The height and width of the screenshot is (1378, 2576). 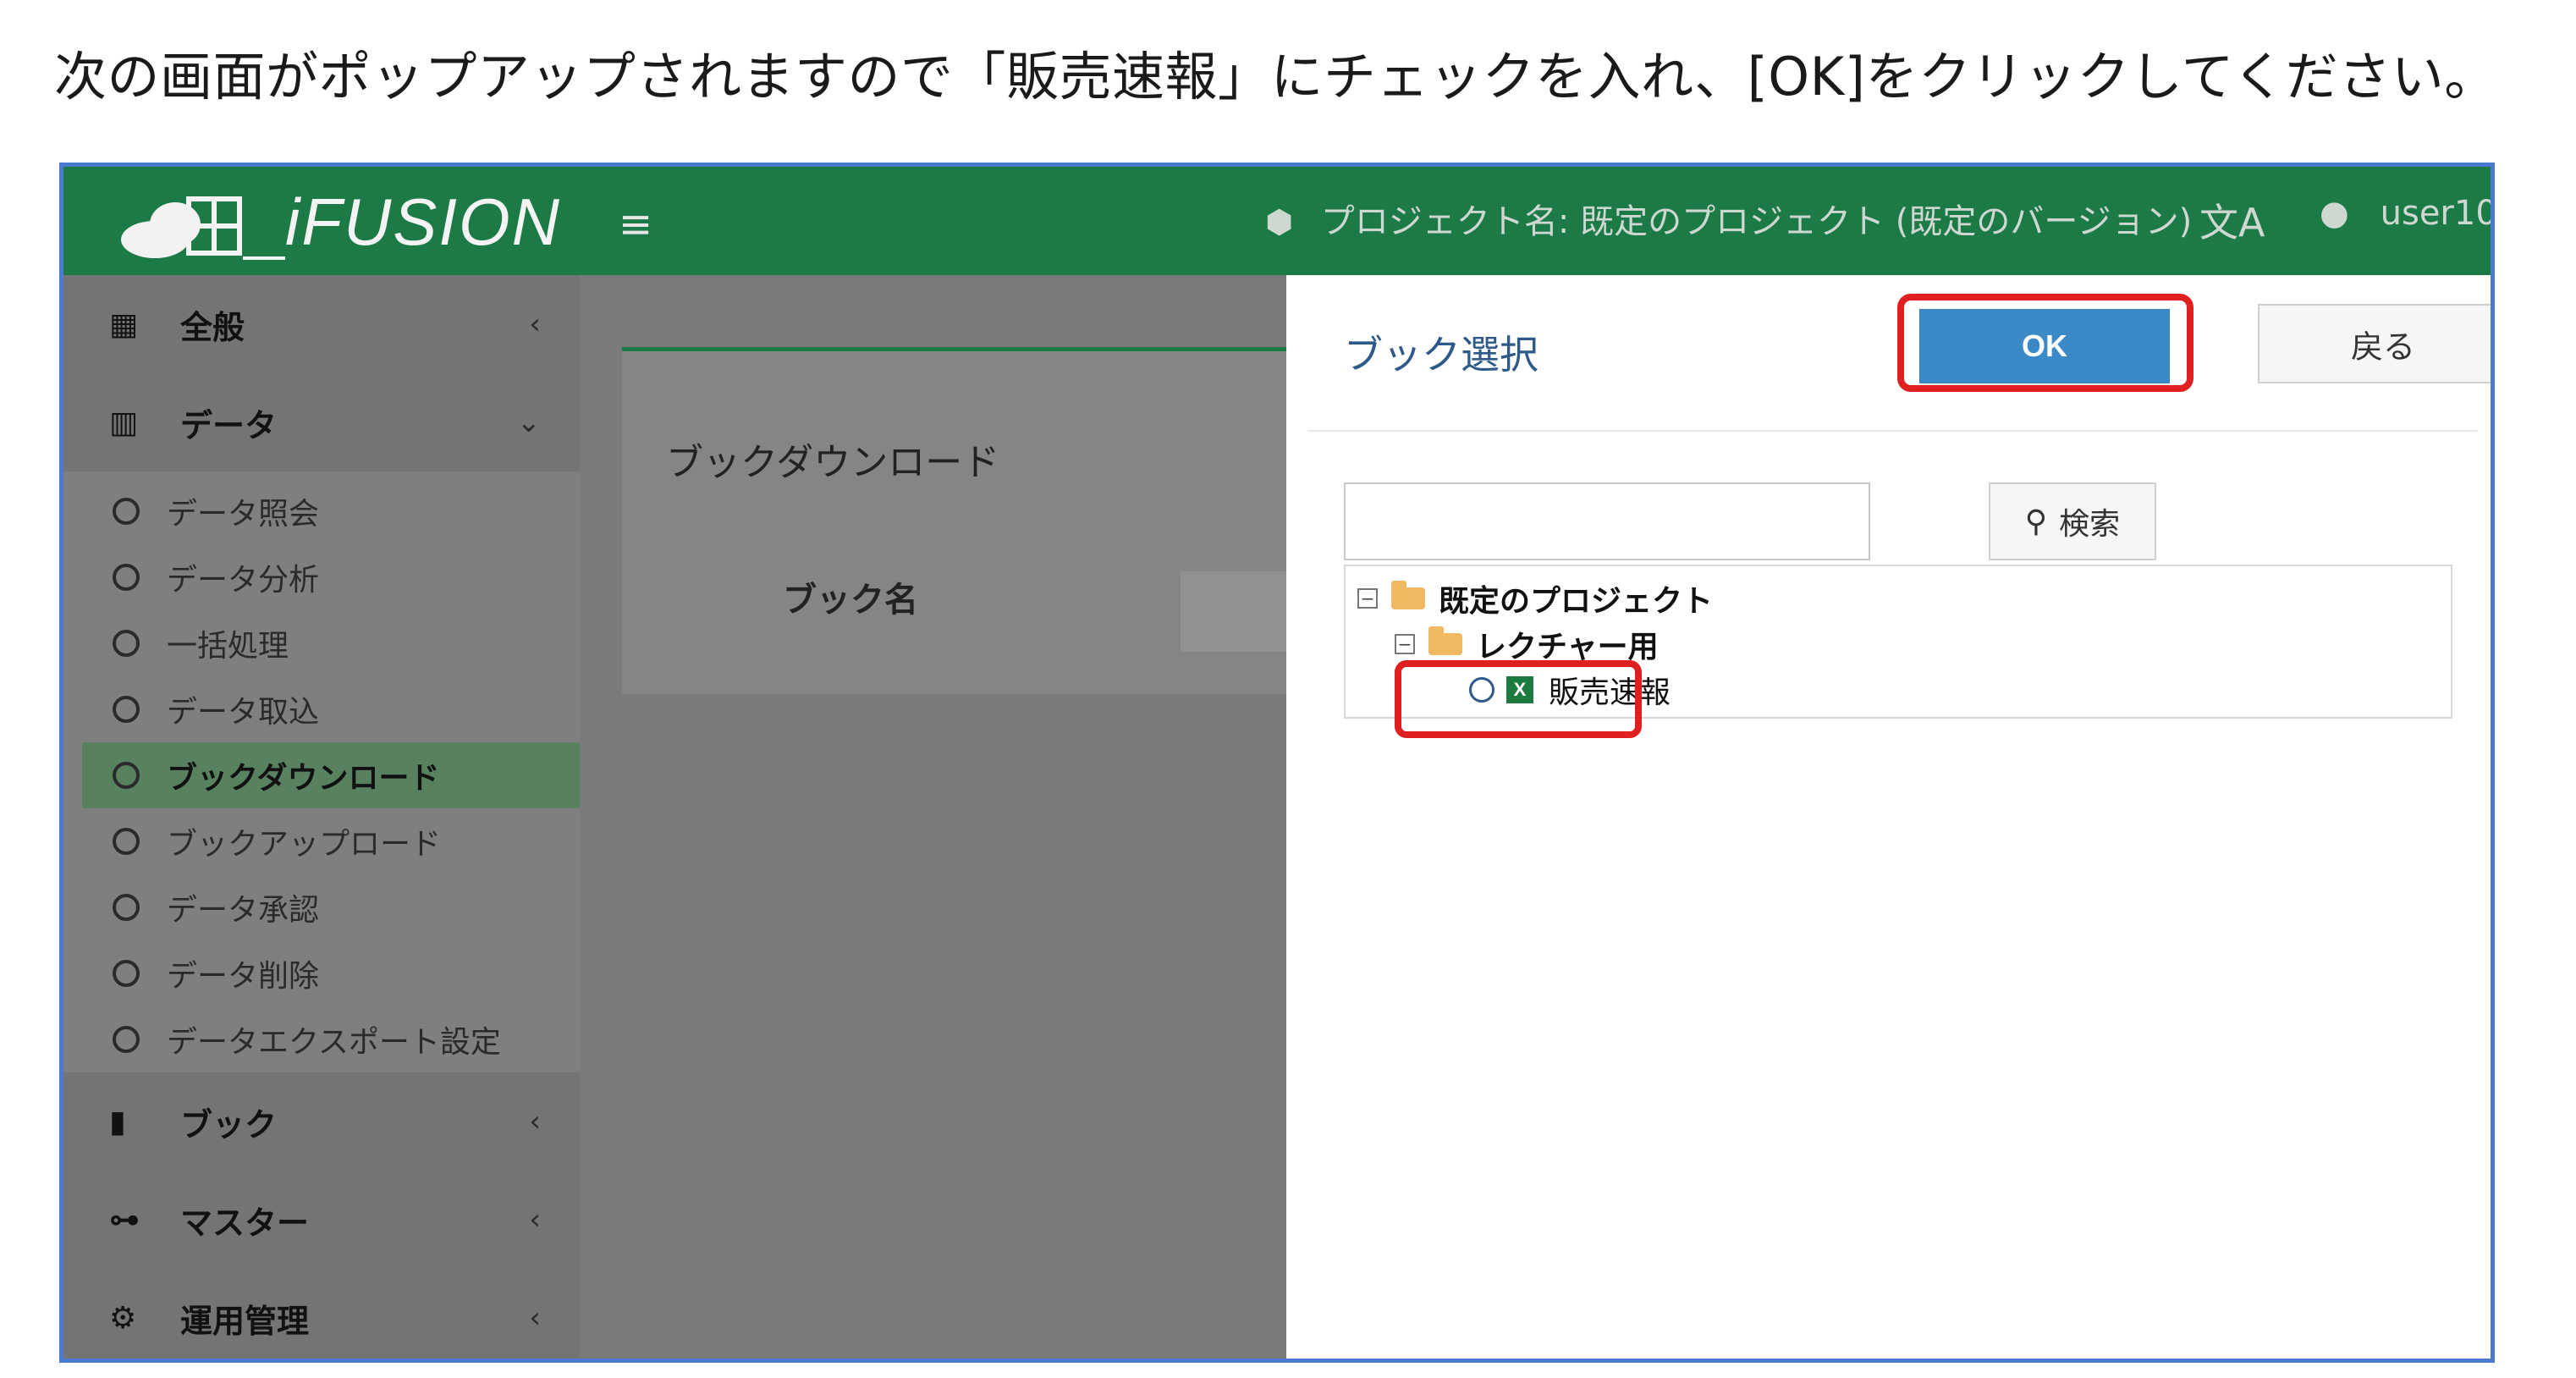 I want to click on tree-node-label: 既定のプロジェクト, so click(x=1576, y=601).